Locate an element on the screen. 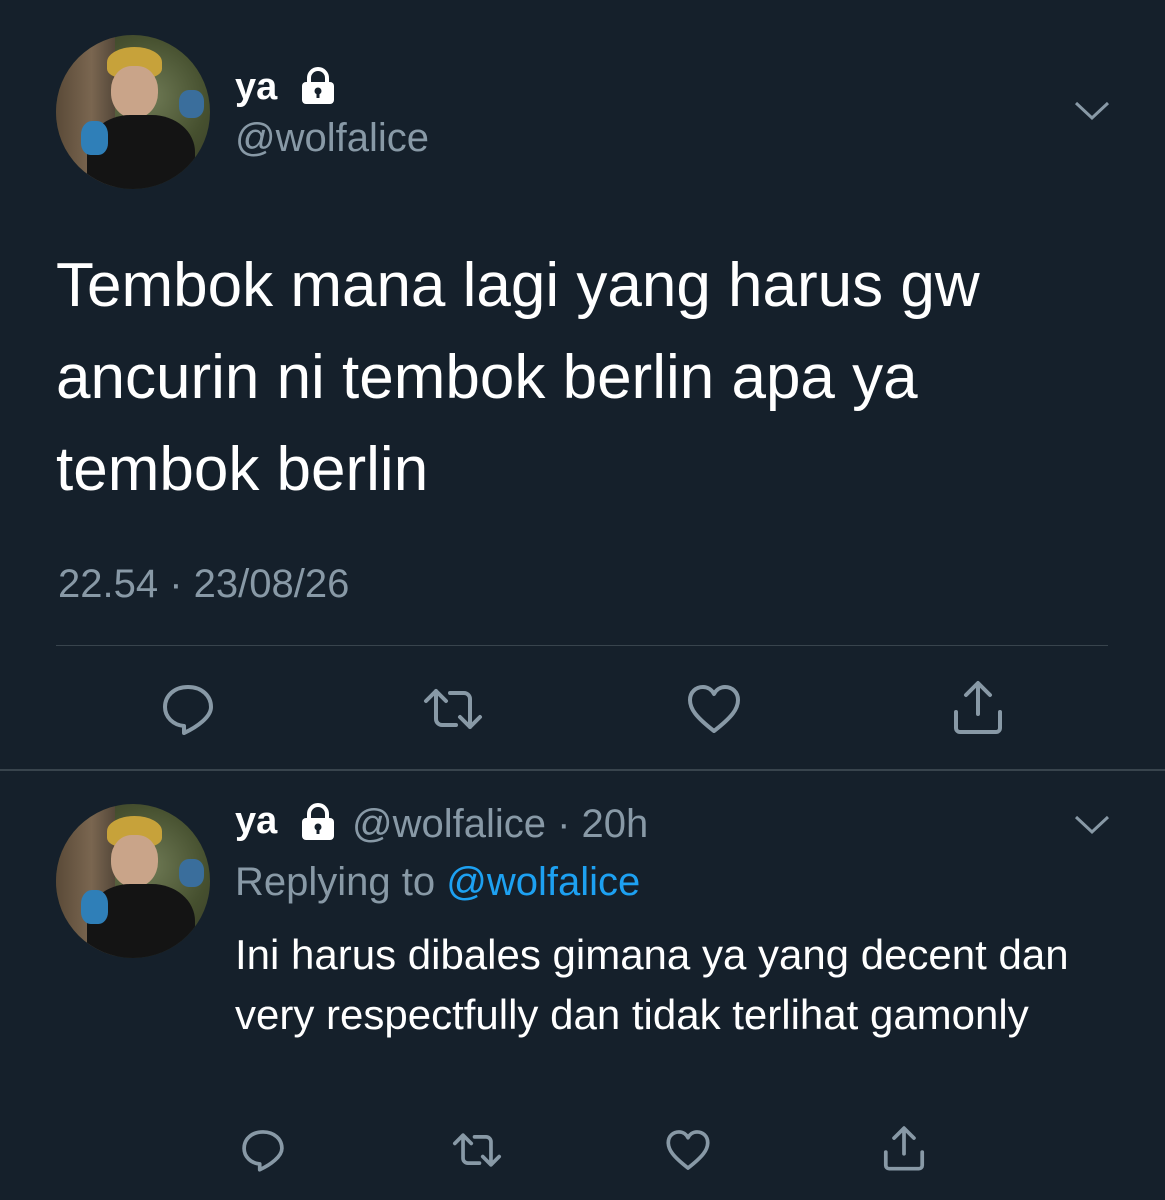 This screenshot has width=1165, height=1200. section-divider is located at coordinates (582, 770).